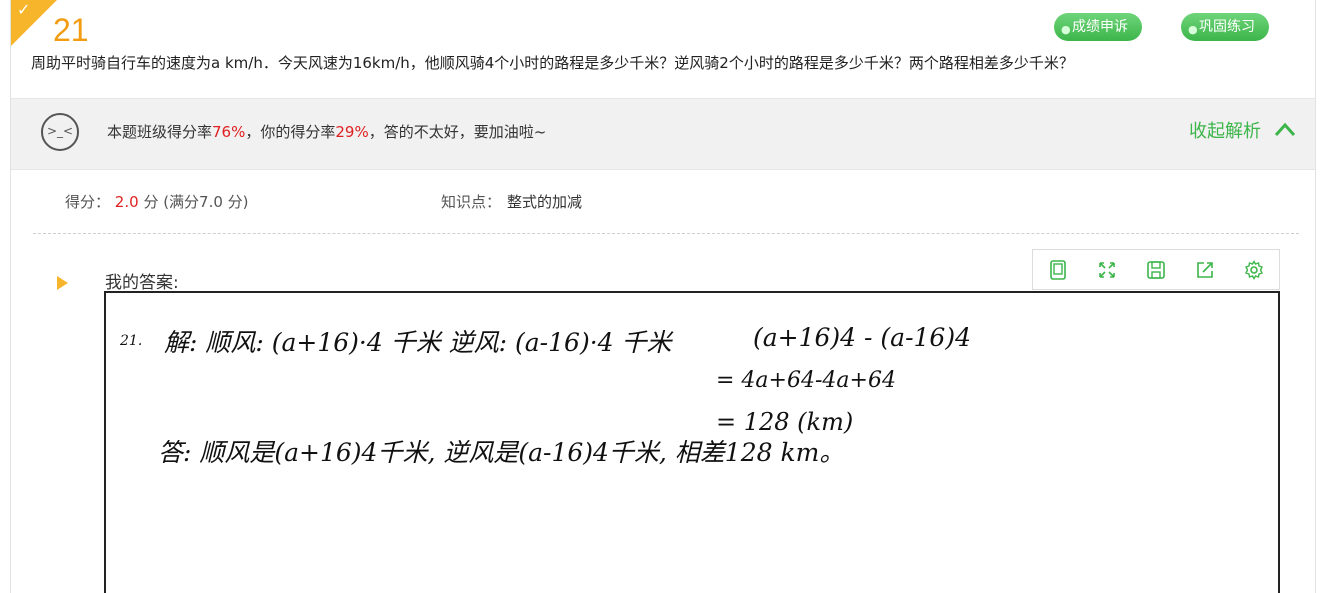  Describe the element at coordinates (290, 132) in the screenshot. I see `stats-middle: ，你的得分率` at that location.